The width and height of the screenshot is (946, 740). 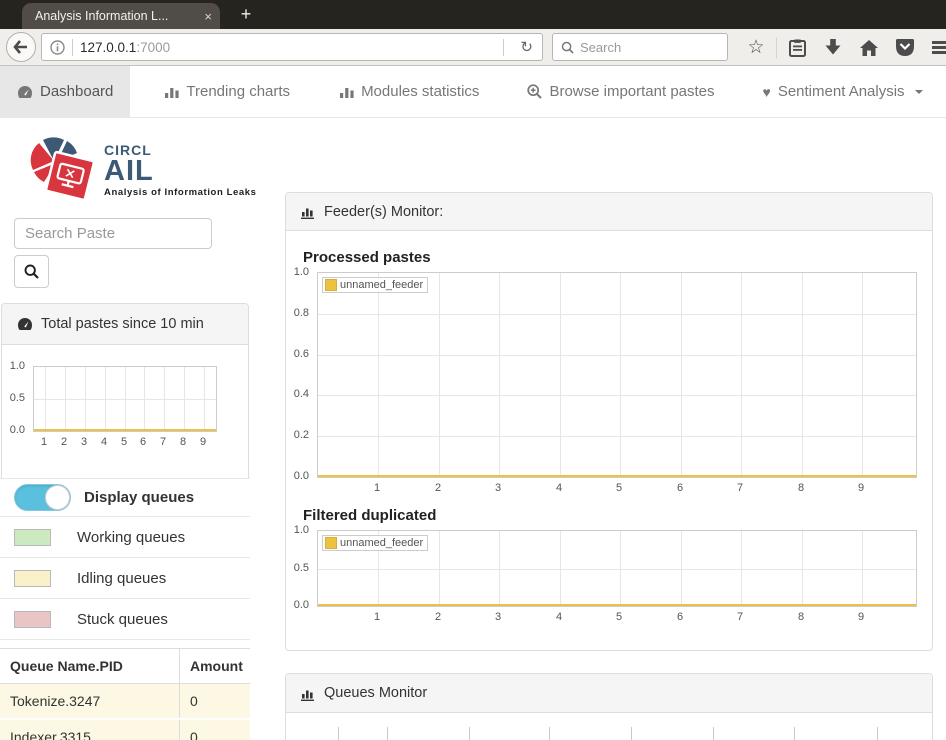 What do you see at coordinates (63, 169) in the screenshot?
I see `ail-logo-icon` at bounding box center [63, 169].